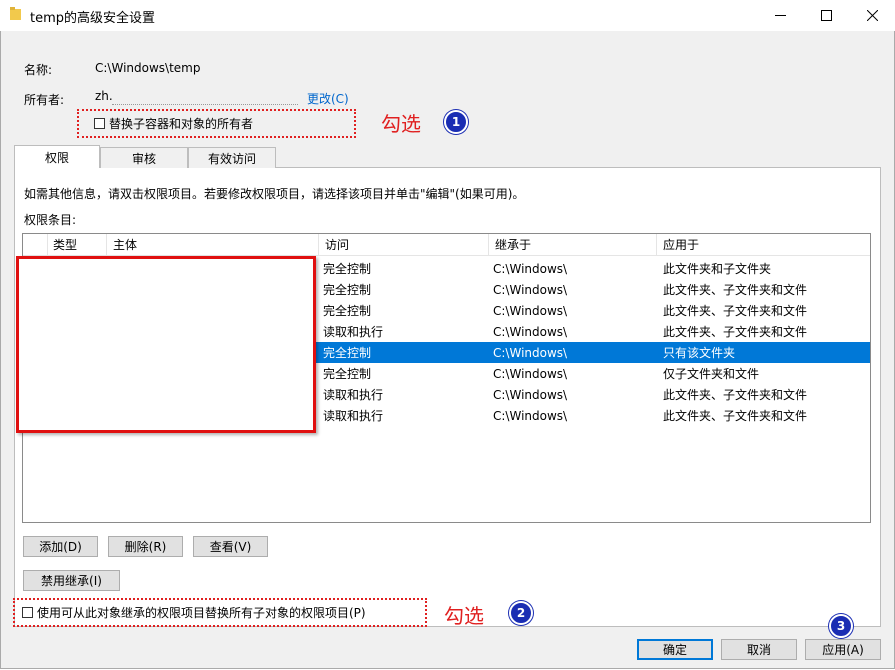 The image size is (895, 670). What do you see at coordinates (50, 220) in the screenshot?
I see `entries-label: 权限条目:` at bounding box center [50, 220].